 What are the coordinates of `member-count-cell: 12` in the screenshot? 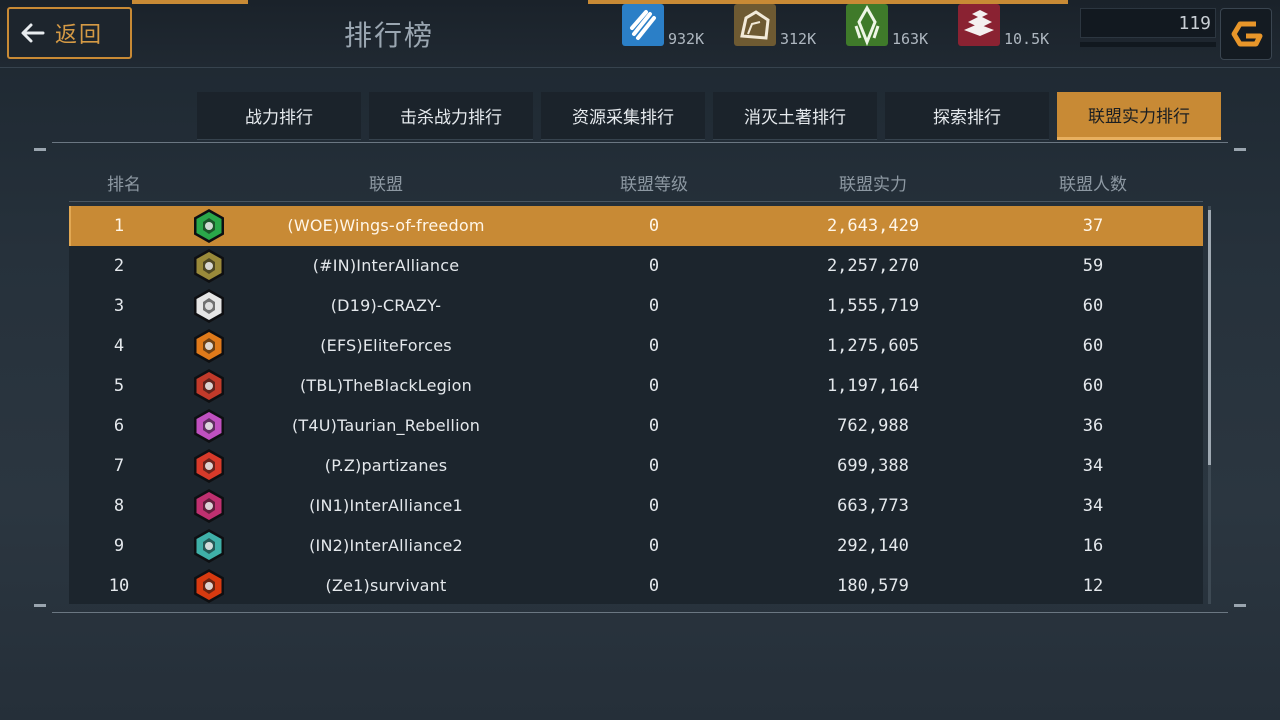 It's located at (1093, 586).